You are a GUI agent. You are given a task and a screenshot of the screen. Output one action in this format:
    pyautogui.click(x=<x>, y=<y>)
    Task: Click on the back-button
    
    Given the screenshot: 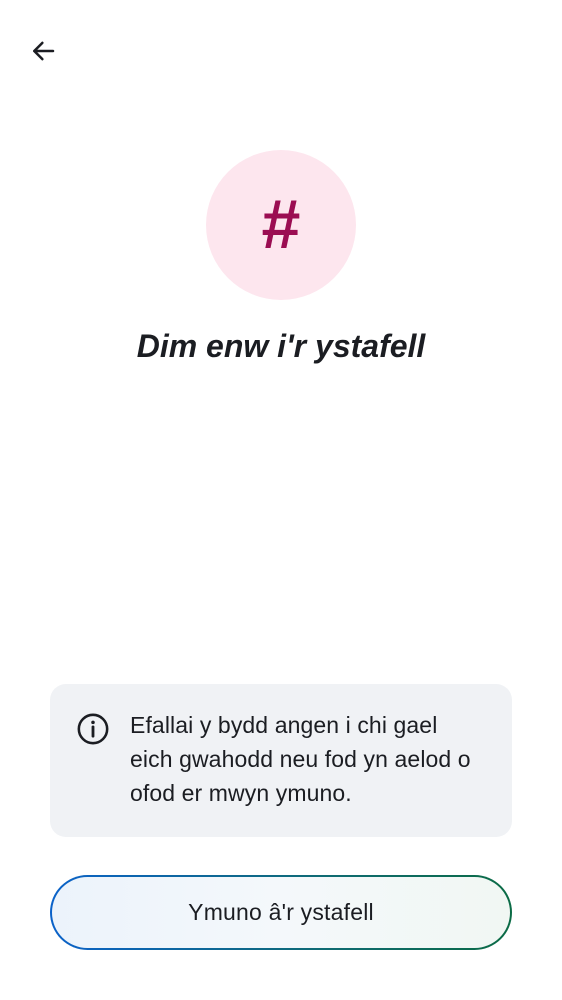 What is the action you would take?
    pyautogui.click(x=43, y=51)
    